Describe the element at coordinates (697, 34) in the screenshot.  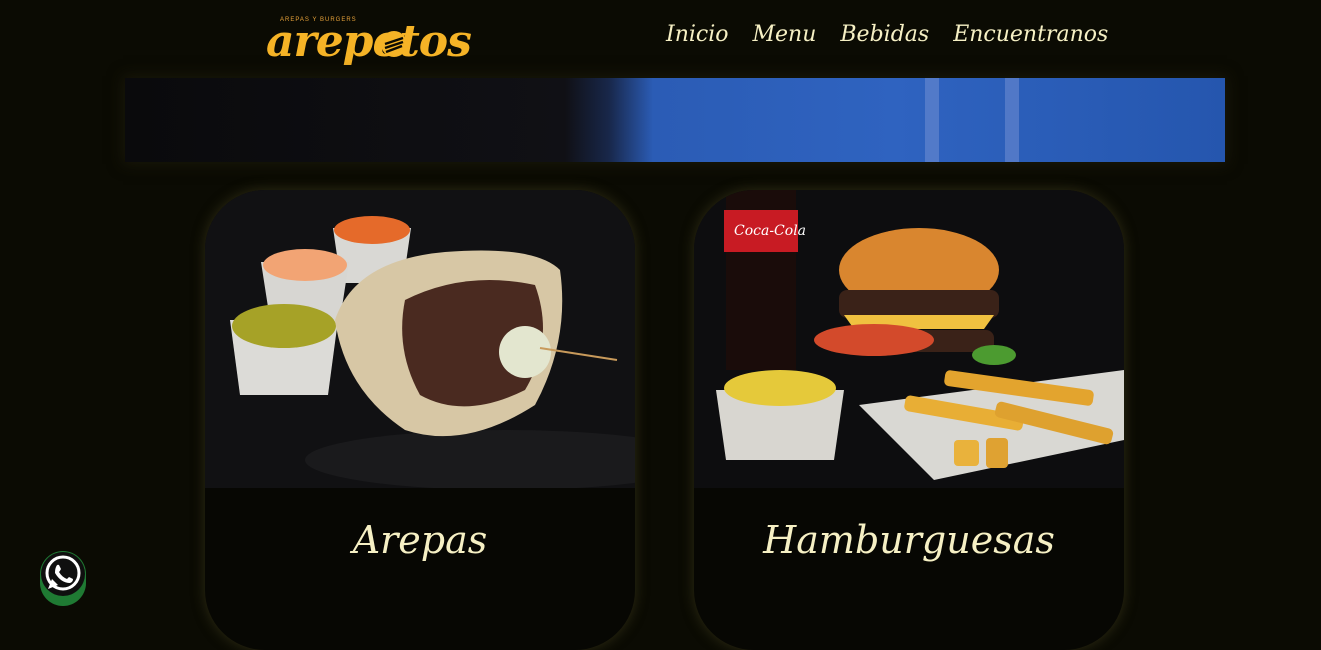
I see `nav-inicio: Inicio` at that location.